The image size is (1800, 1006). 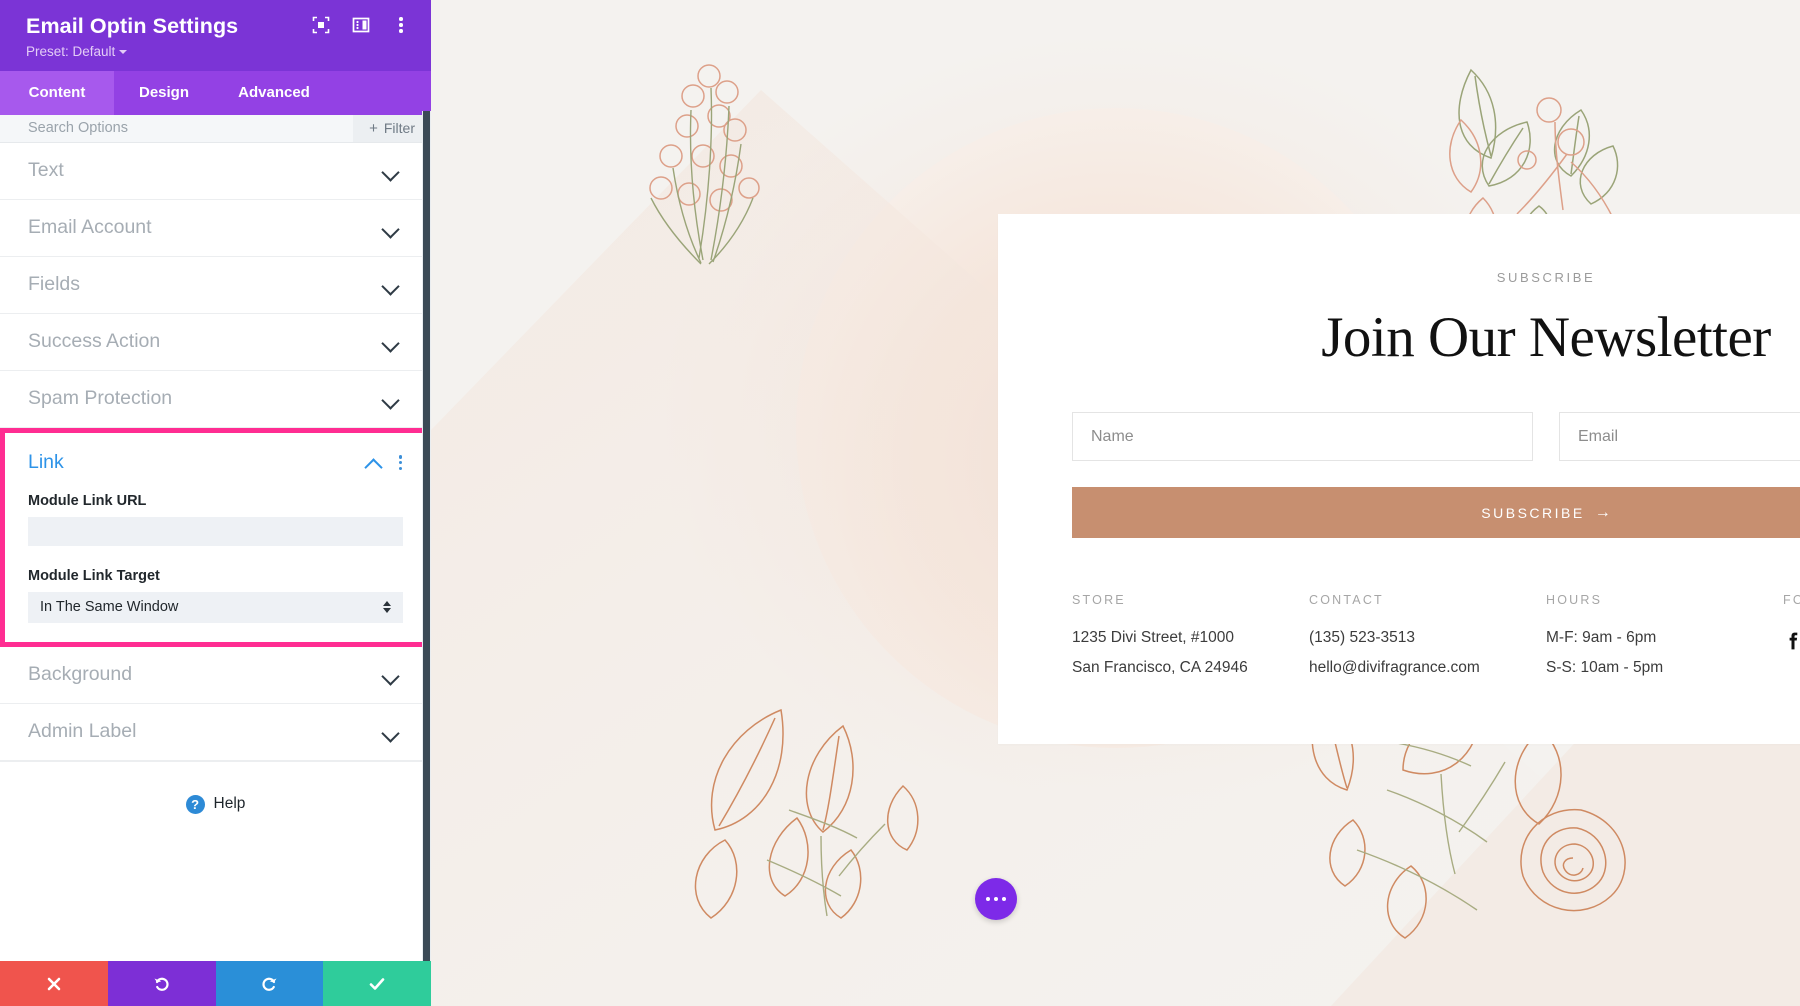 I want to click on stepper-arrows-icon, so click(x=387, y=607).